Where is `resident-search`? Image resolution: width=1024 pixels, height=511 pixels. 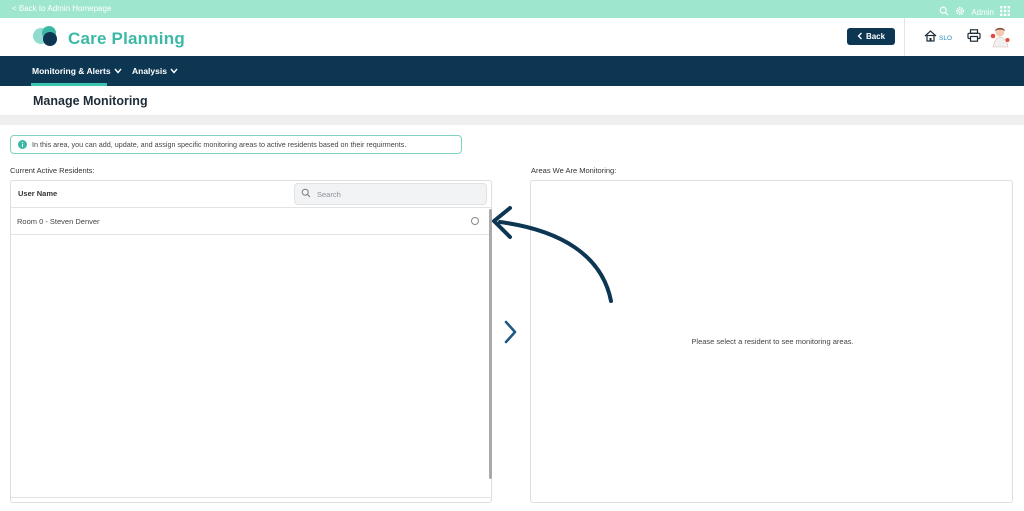
resident-search is located at coordinates (390, 194).